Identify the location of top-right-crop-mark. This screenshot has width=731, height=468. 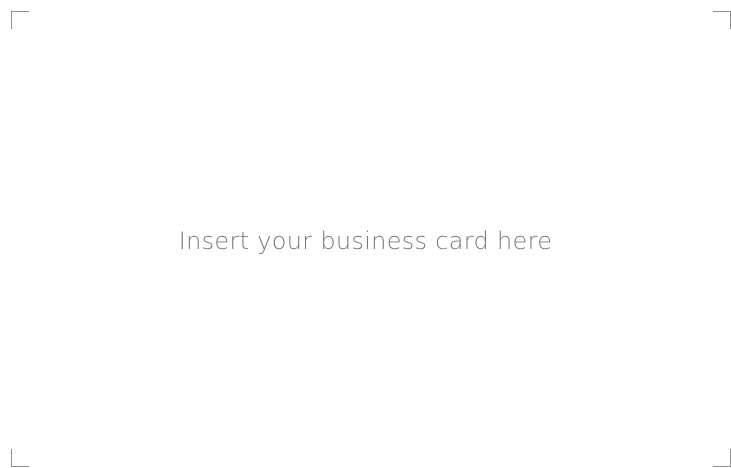
(722, 20).